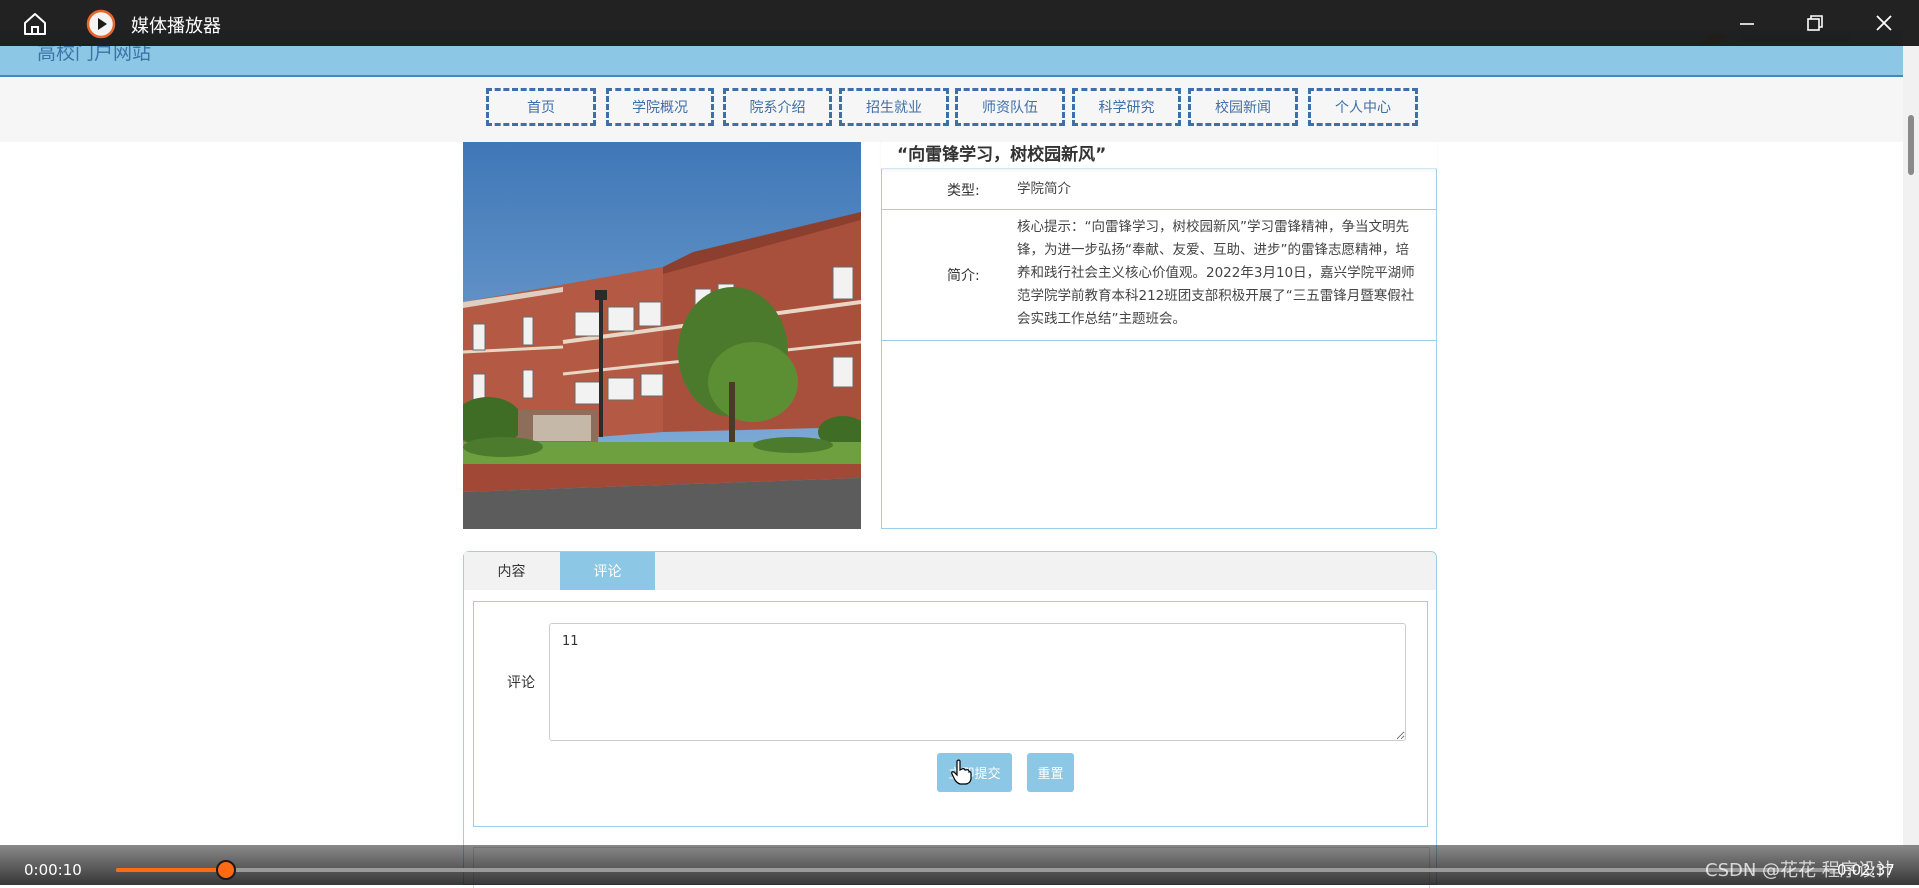 The image size is (1919, 888). I want to click on detail-row-type: 类型: 学院简介, so click(1159, 189).